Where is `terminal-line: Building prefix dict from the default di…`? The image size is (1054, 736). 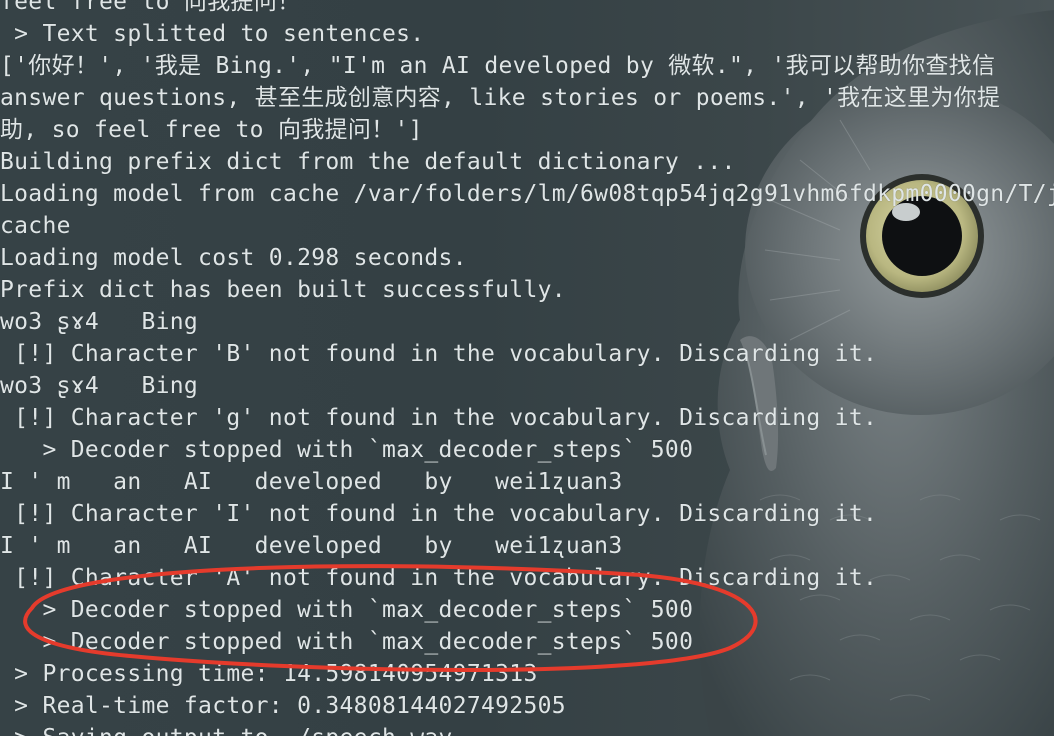 terminal-line: Building prefix dict from the default di… is located at coordinates (368, 162).